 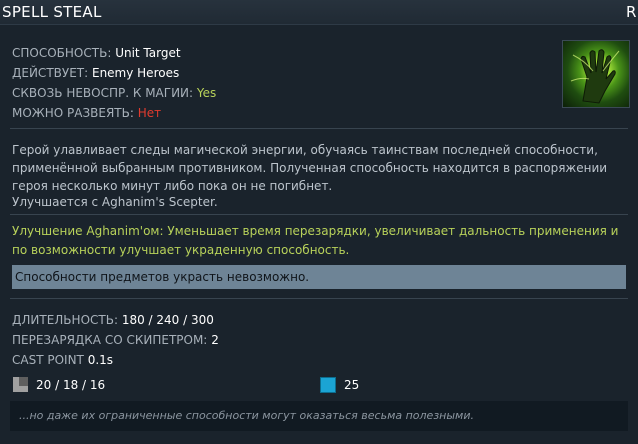 I want to click on stat-value: Unit Target, so click(x=148, y=53).